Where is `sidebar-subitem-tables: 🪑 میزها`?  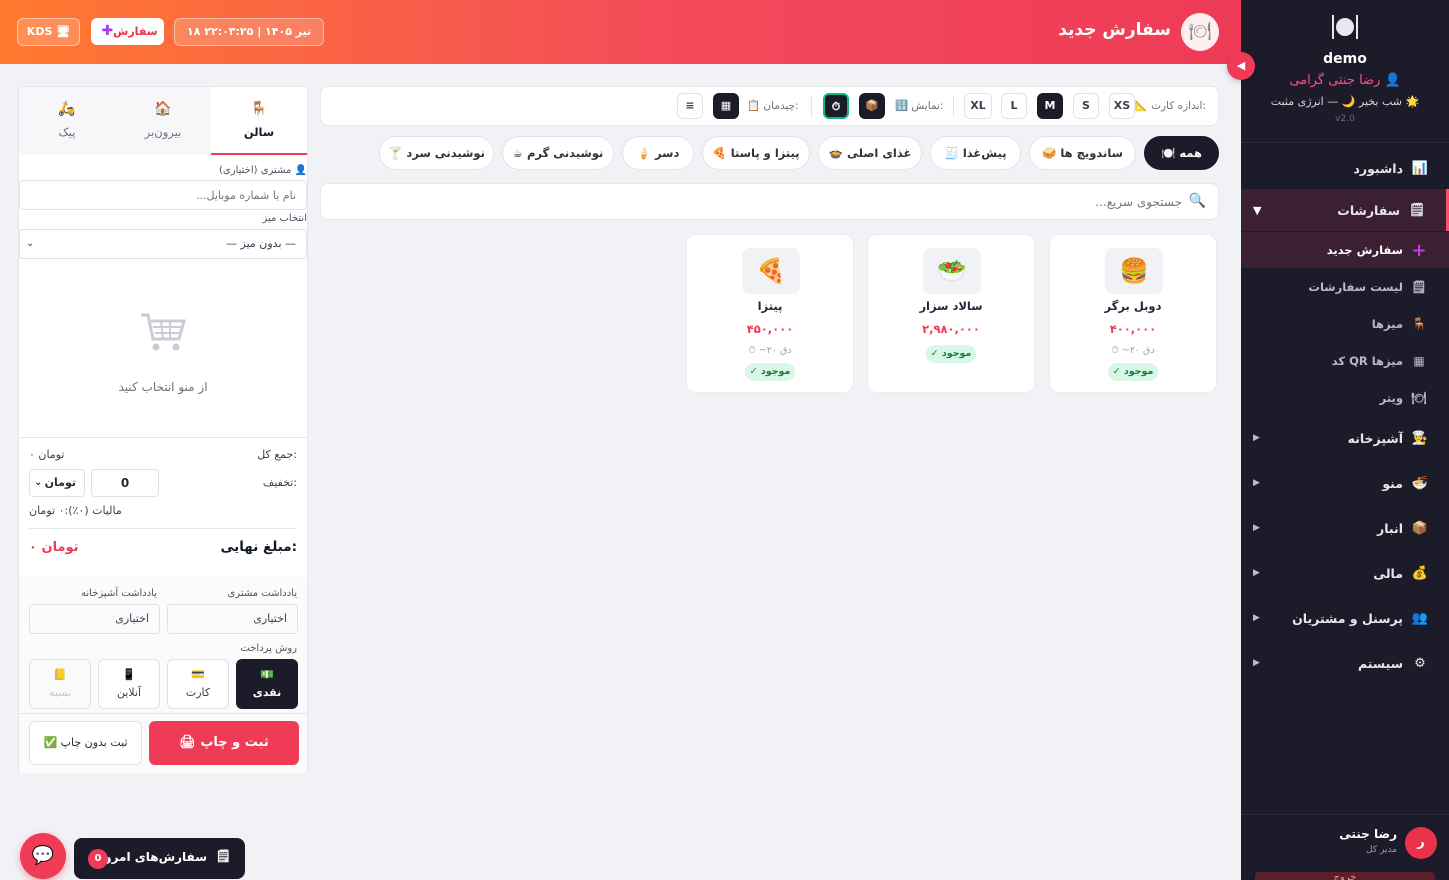
sidebar-subitem-tables: 🪑 میزها is located at coordinates (1345, 324).